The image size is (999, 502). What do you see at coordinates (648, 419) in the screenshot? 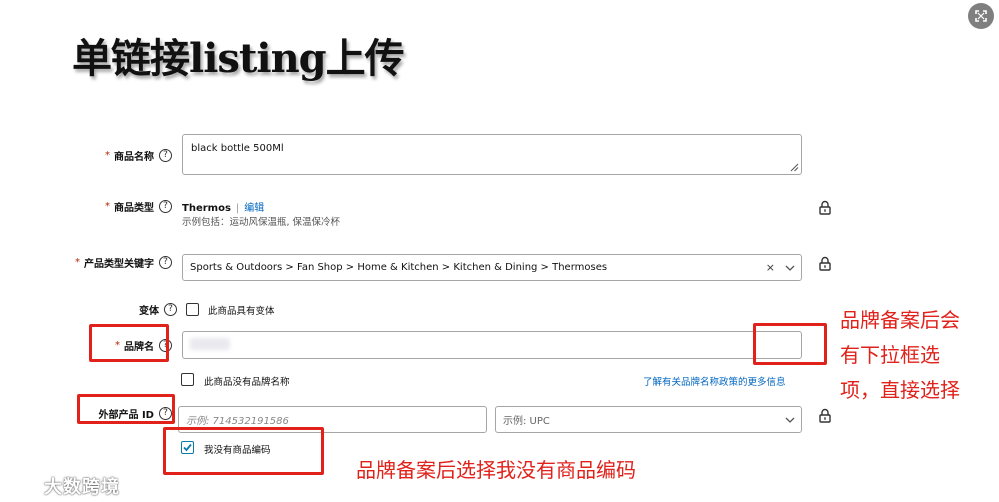
I see `external-id-type-select: 示例: UPC` at bounding box center [648, 419].